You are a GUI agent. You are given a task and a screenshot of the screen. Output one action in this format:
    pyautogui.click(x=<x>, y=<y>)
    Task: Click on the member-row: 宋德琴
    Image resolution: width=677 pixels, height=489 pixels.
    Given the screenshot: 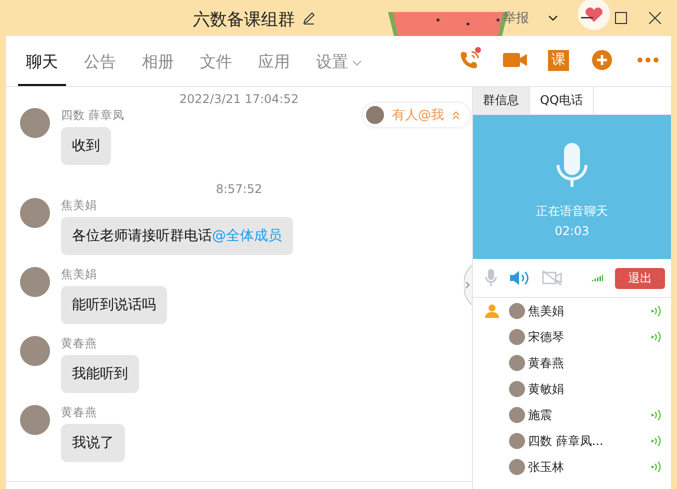 What is the action you would take?
    pyautogui.click(x=572, y=337)
    